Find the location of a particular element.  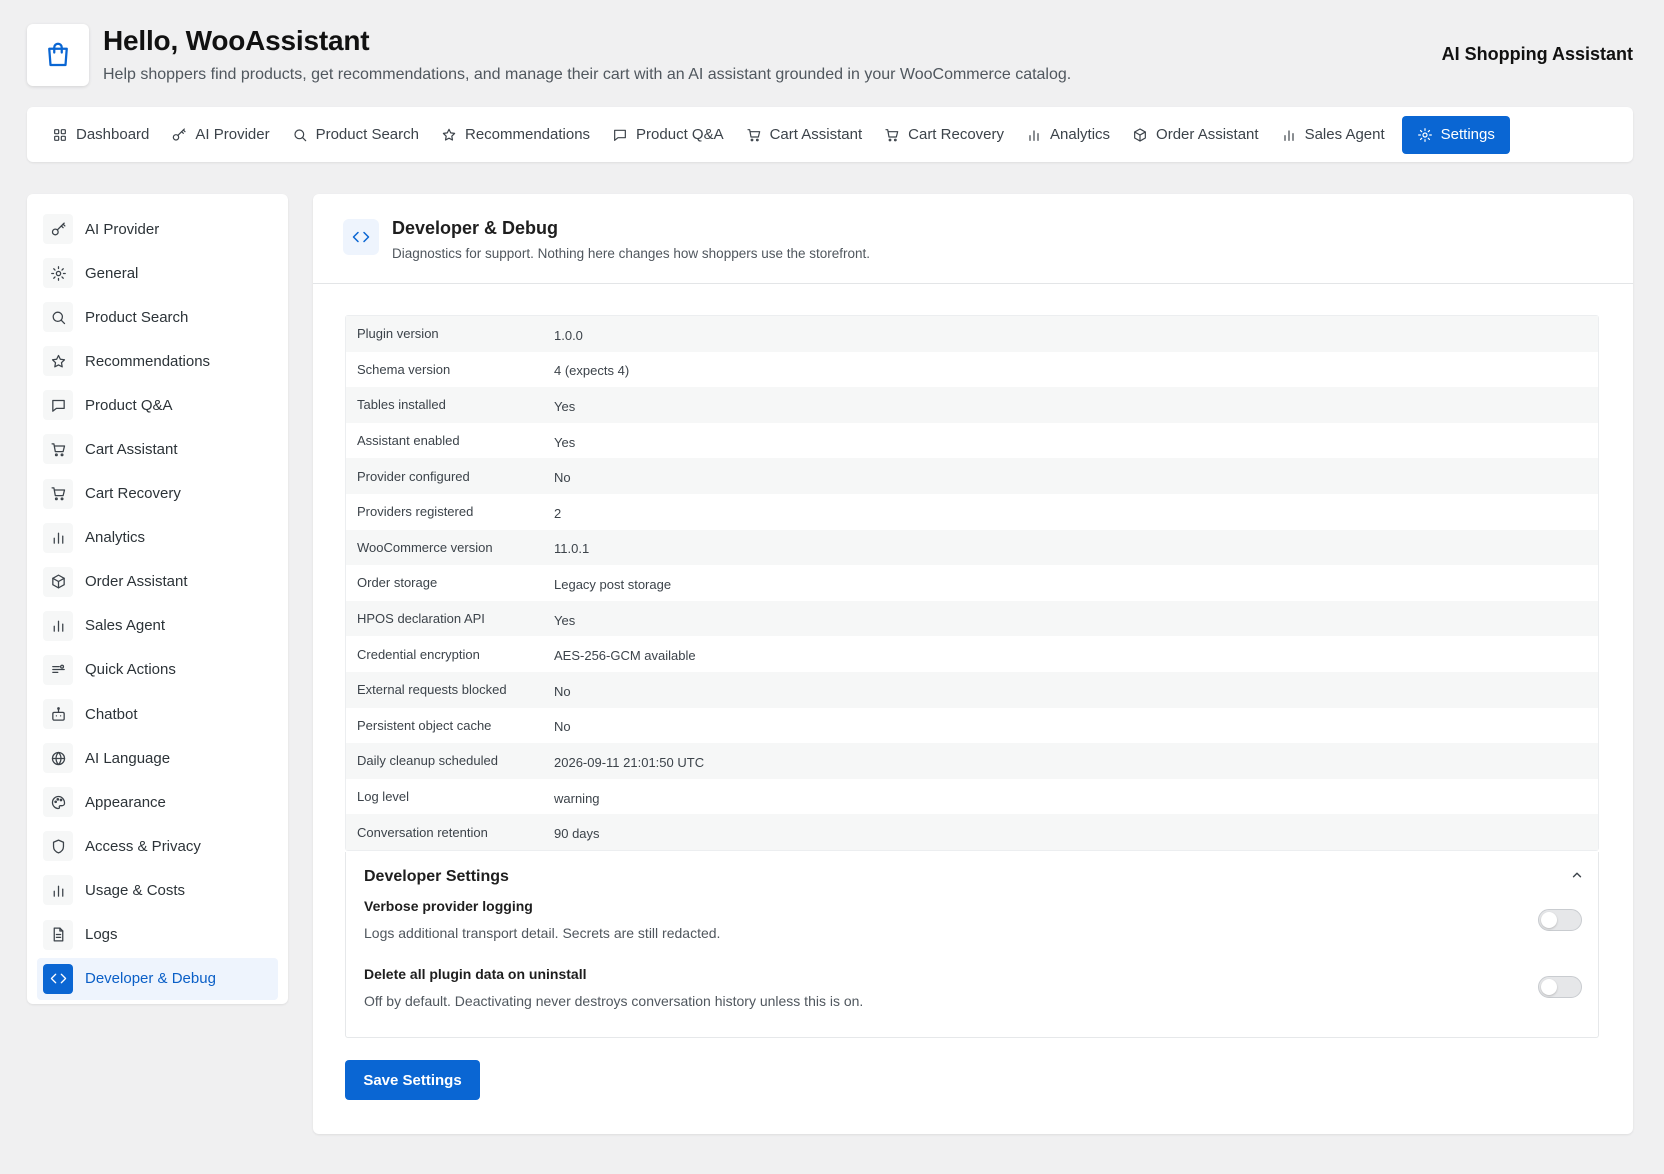

tab-analytics: Analytics is located at coordinates (1068, 135).